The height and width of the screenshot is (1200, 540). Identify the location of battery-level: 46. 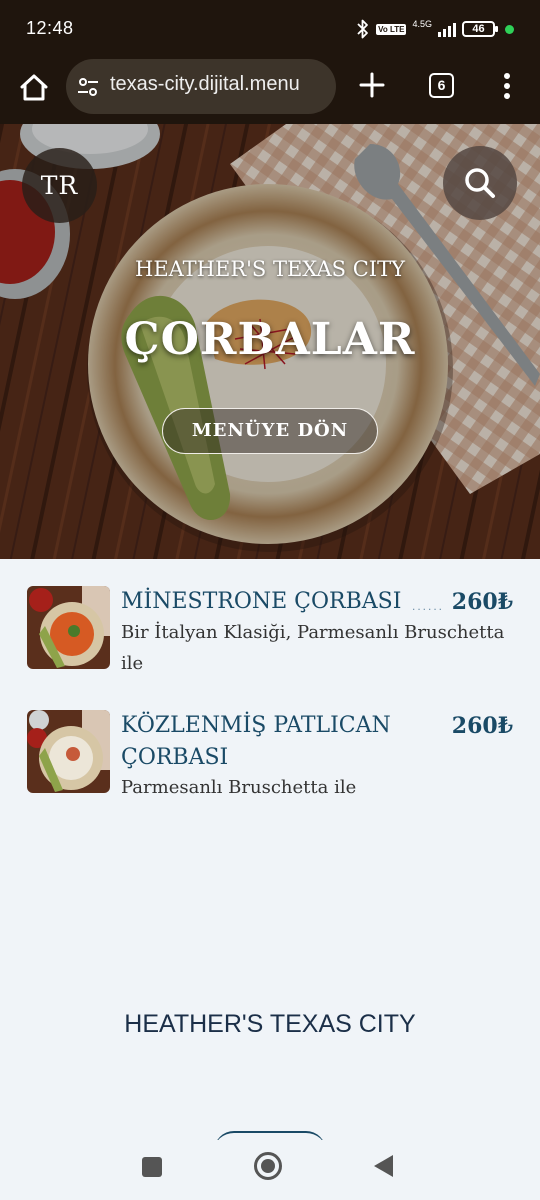
(478, 29).